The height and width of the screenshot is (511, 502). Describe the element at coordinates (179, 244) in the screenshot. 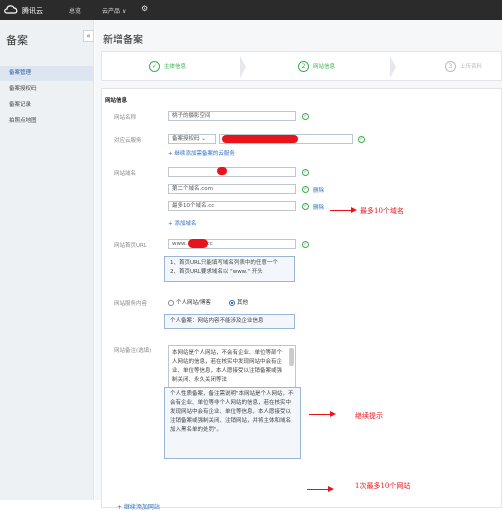

I see `homepage-url-prefix: www.` at that location.